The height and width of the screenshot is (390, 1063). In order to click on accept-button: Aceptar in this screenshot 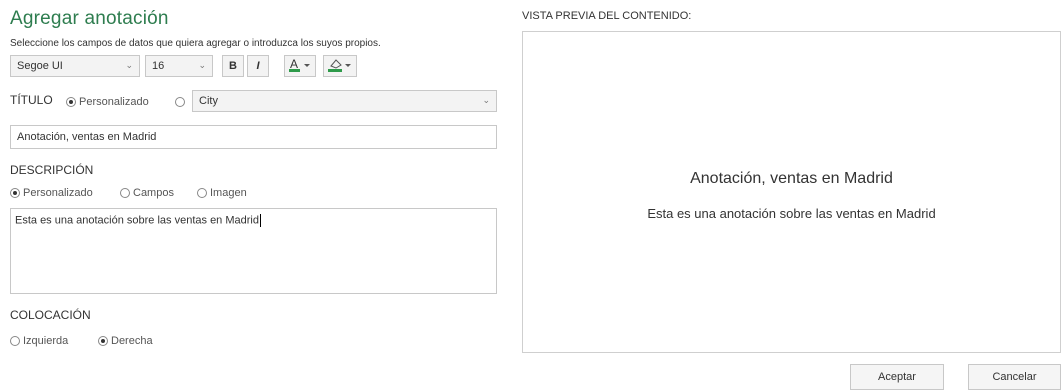, I will do `click(897, 377)`.